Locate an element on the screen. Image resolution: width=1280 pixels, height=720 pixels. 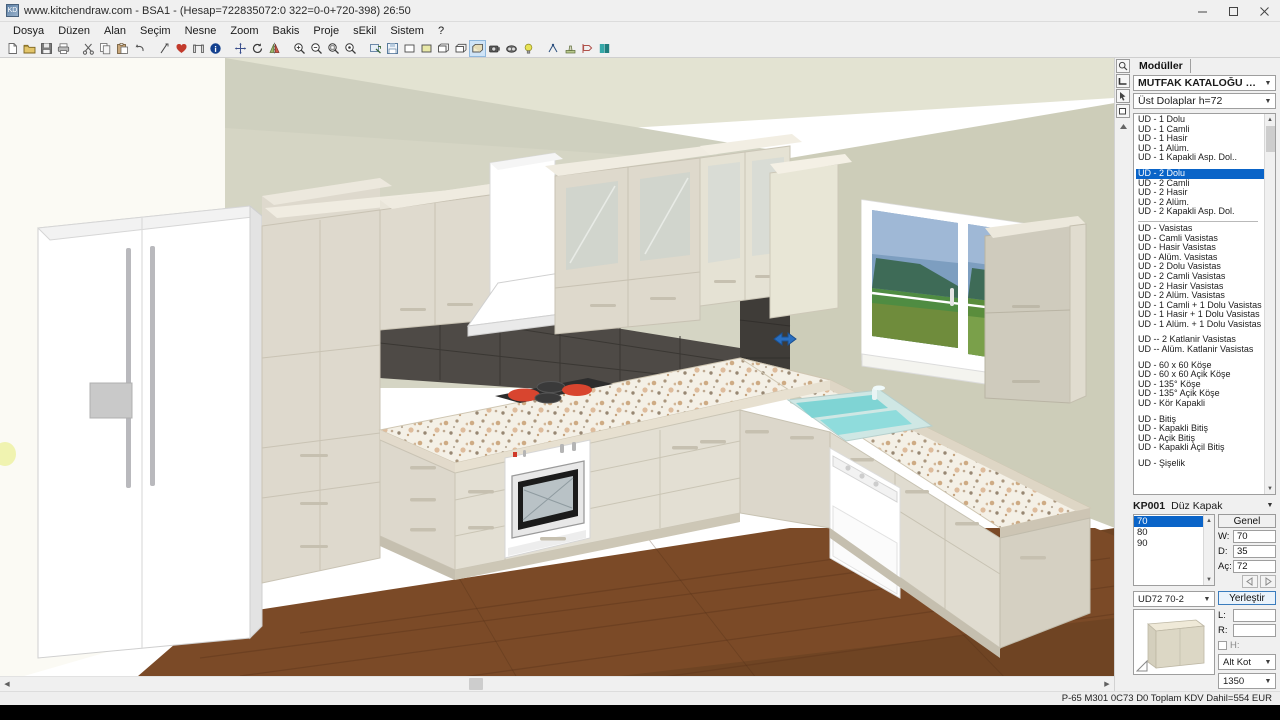
menu-sekil: sEkil is located at coordinates (364, 31).